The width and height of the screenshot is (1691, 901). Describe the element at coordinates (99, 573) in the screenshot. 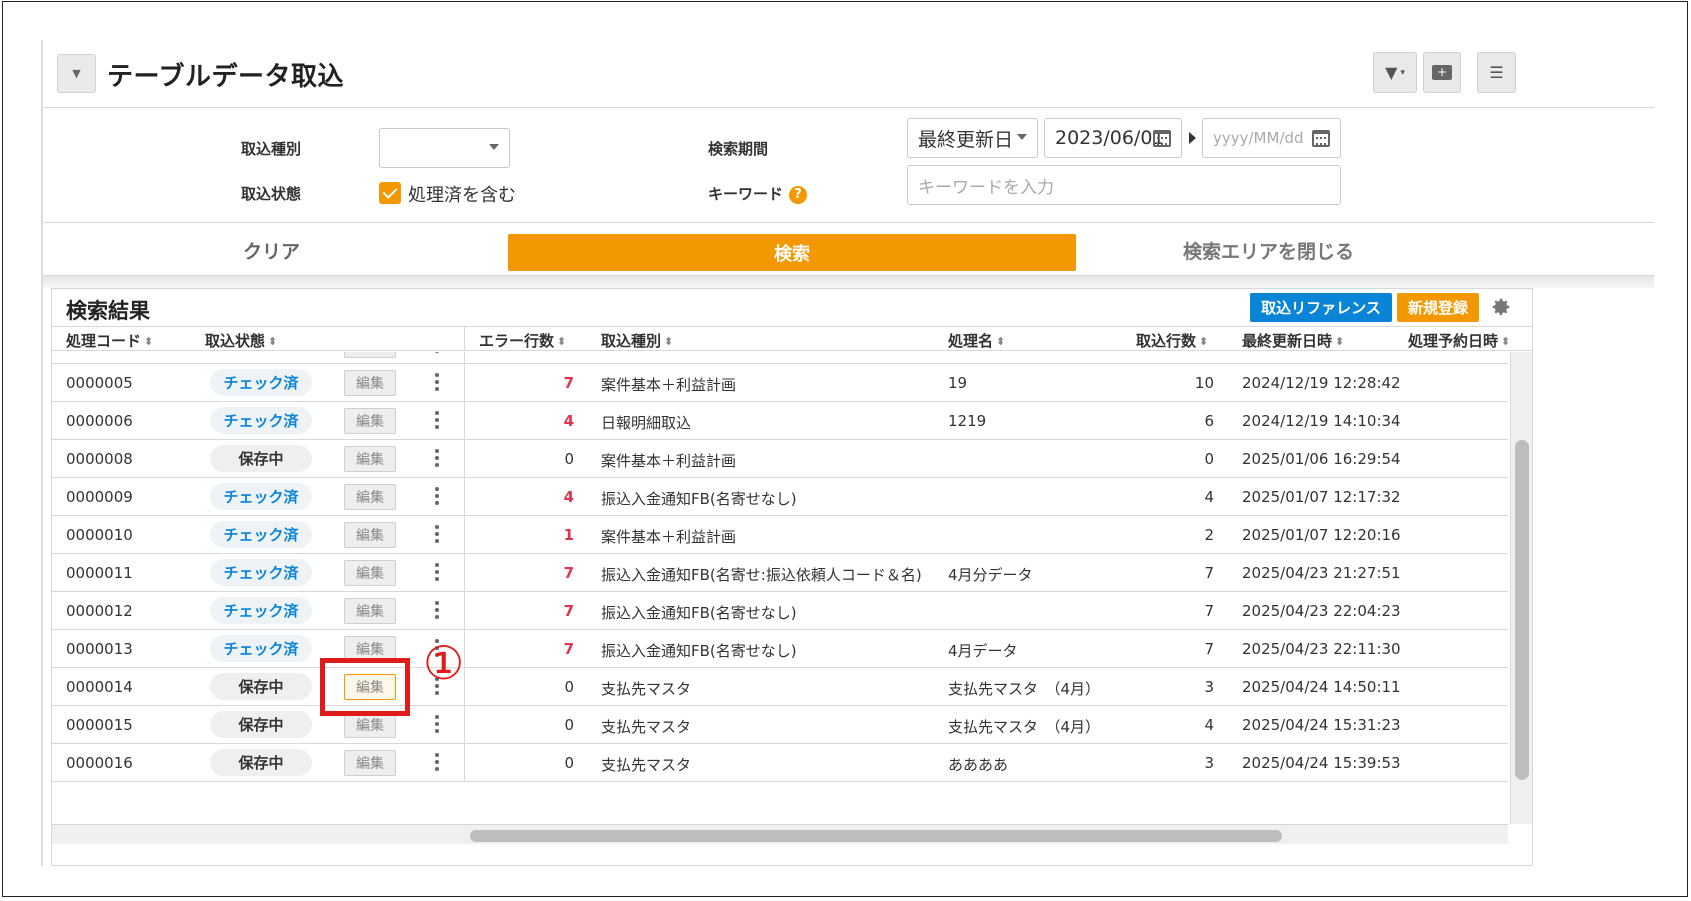

I see `cell-code: 0000011` at that location.